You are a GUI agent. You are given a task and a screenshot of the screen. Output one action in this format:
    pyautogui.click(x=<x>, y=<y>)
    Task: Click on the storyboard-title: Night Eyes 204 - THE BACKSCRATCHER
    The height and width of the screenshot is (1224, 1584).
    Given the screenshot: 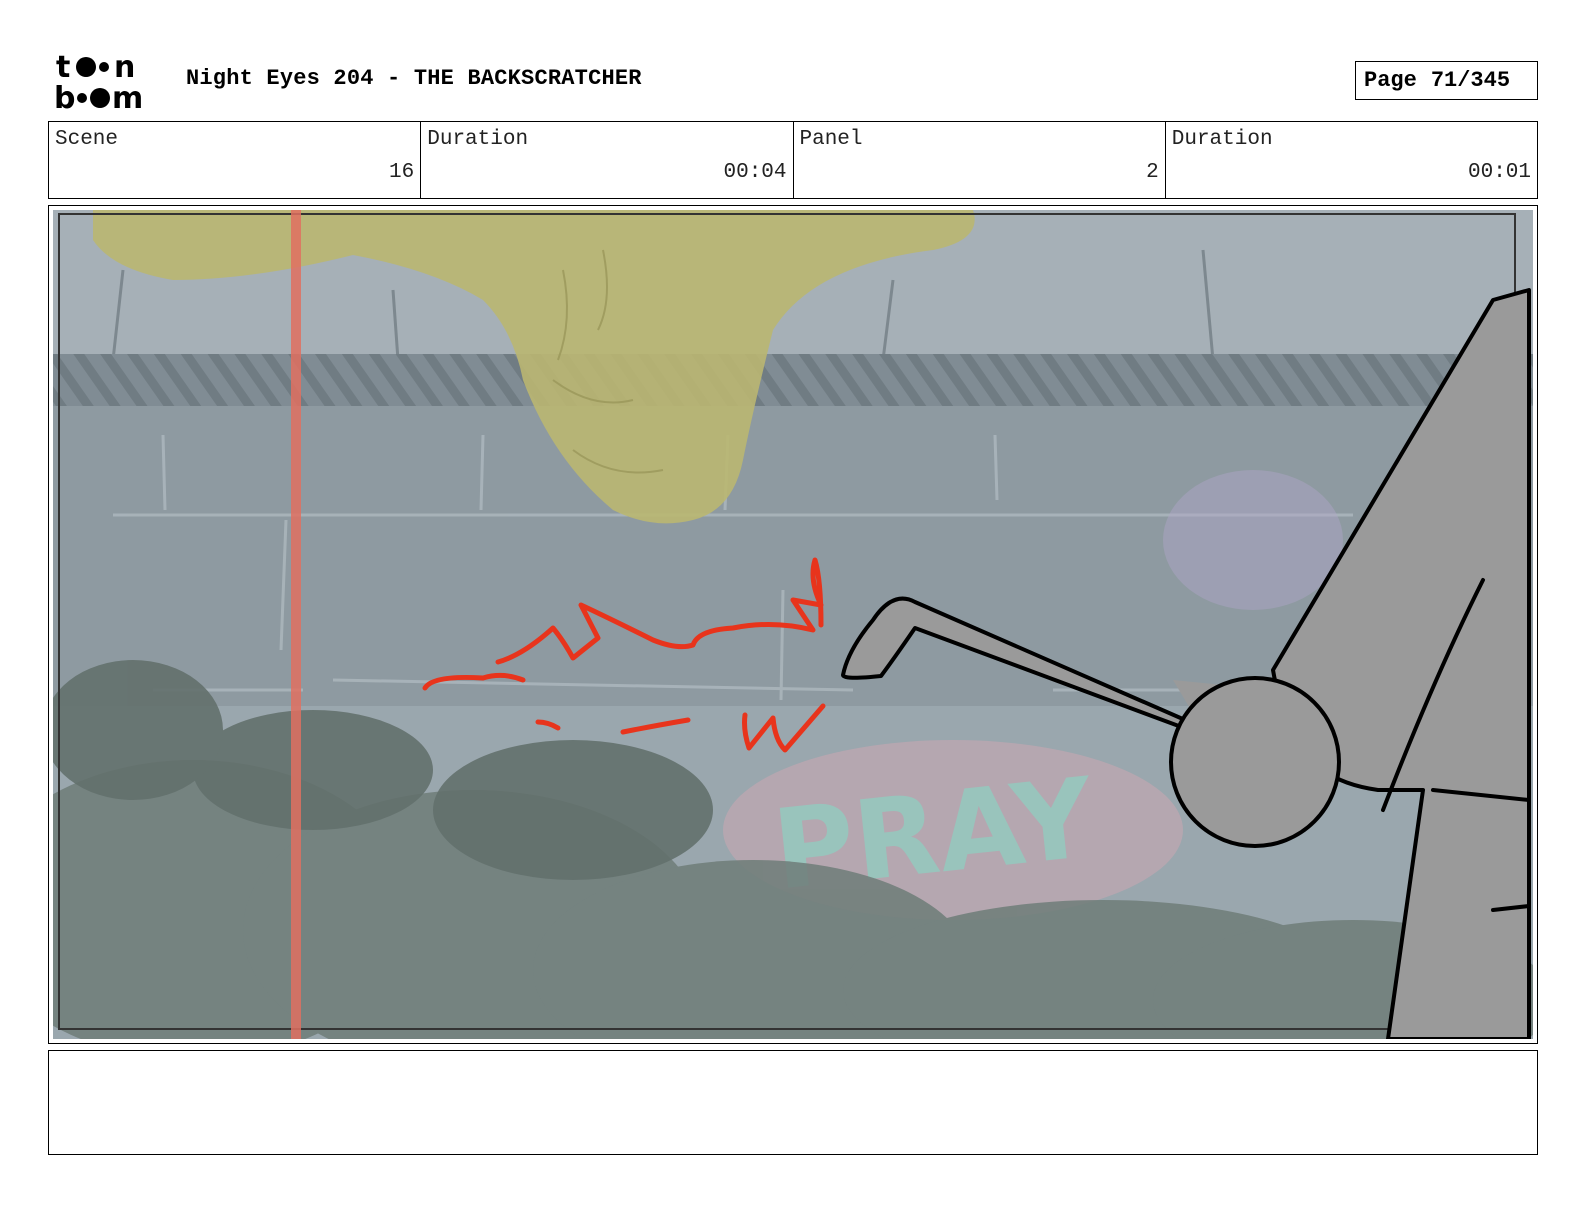 What is the action you would take?
    pyautogui.click(x=414, y=78)
    